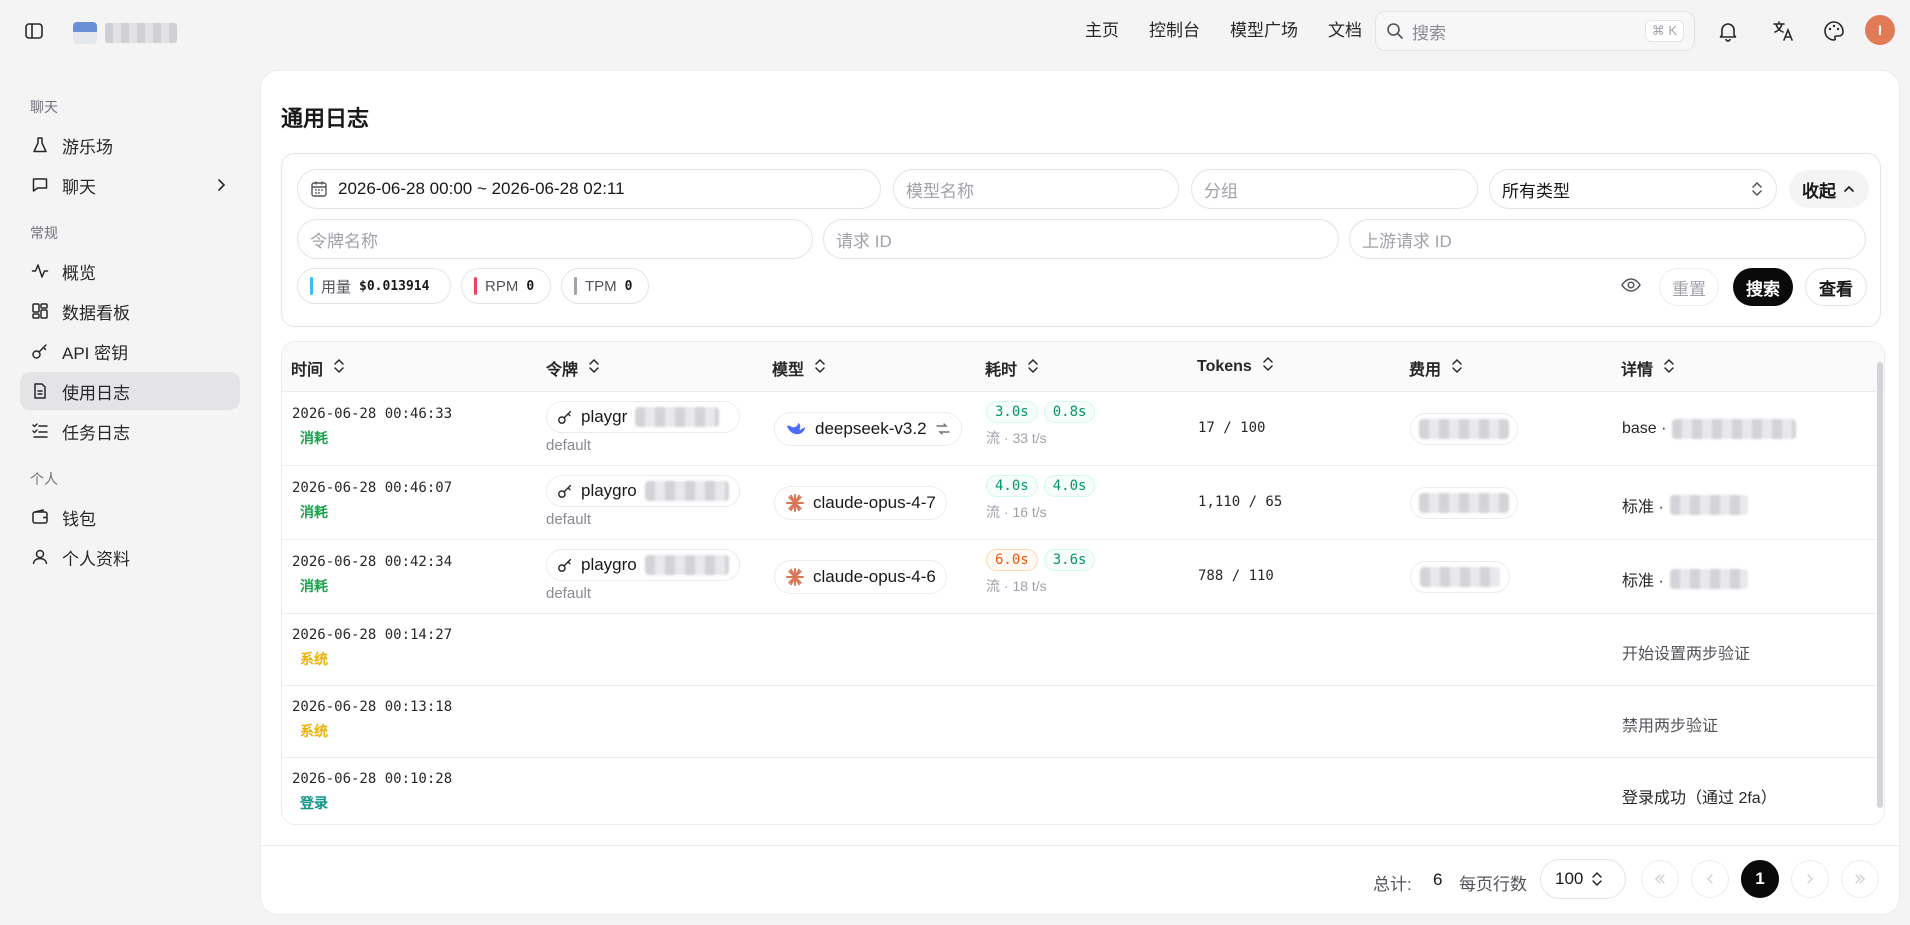 The image size is (1910, 925). I want to click on sidebar-item-usage-logs: 使用日志, so click(130, 391).